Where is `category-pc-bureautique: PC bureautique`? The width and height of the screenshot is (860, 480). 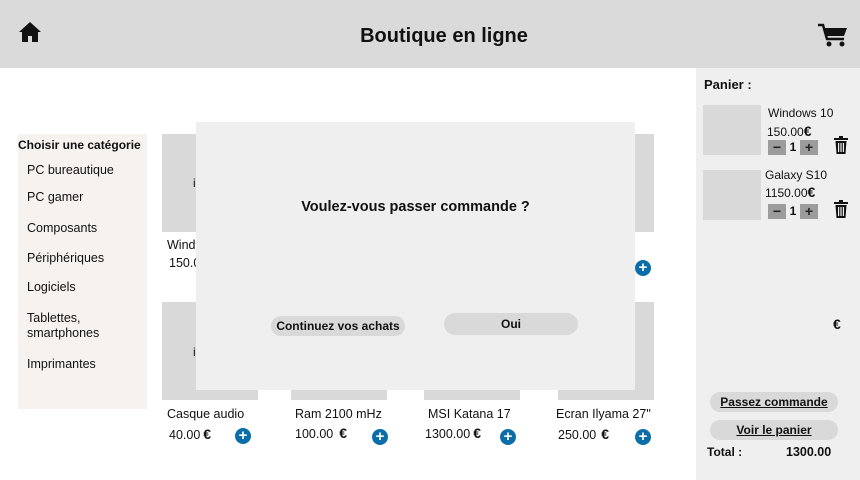 category-pc-bureautique: PC bureautique is located at coordinates (70, 170).